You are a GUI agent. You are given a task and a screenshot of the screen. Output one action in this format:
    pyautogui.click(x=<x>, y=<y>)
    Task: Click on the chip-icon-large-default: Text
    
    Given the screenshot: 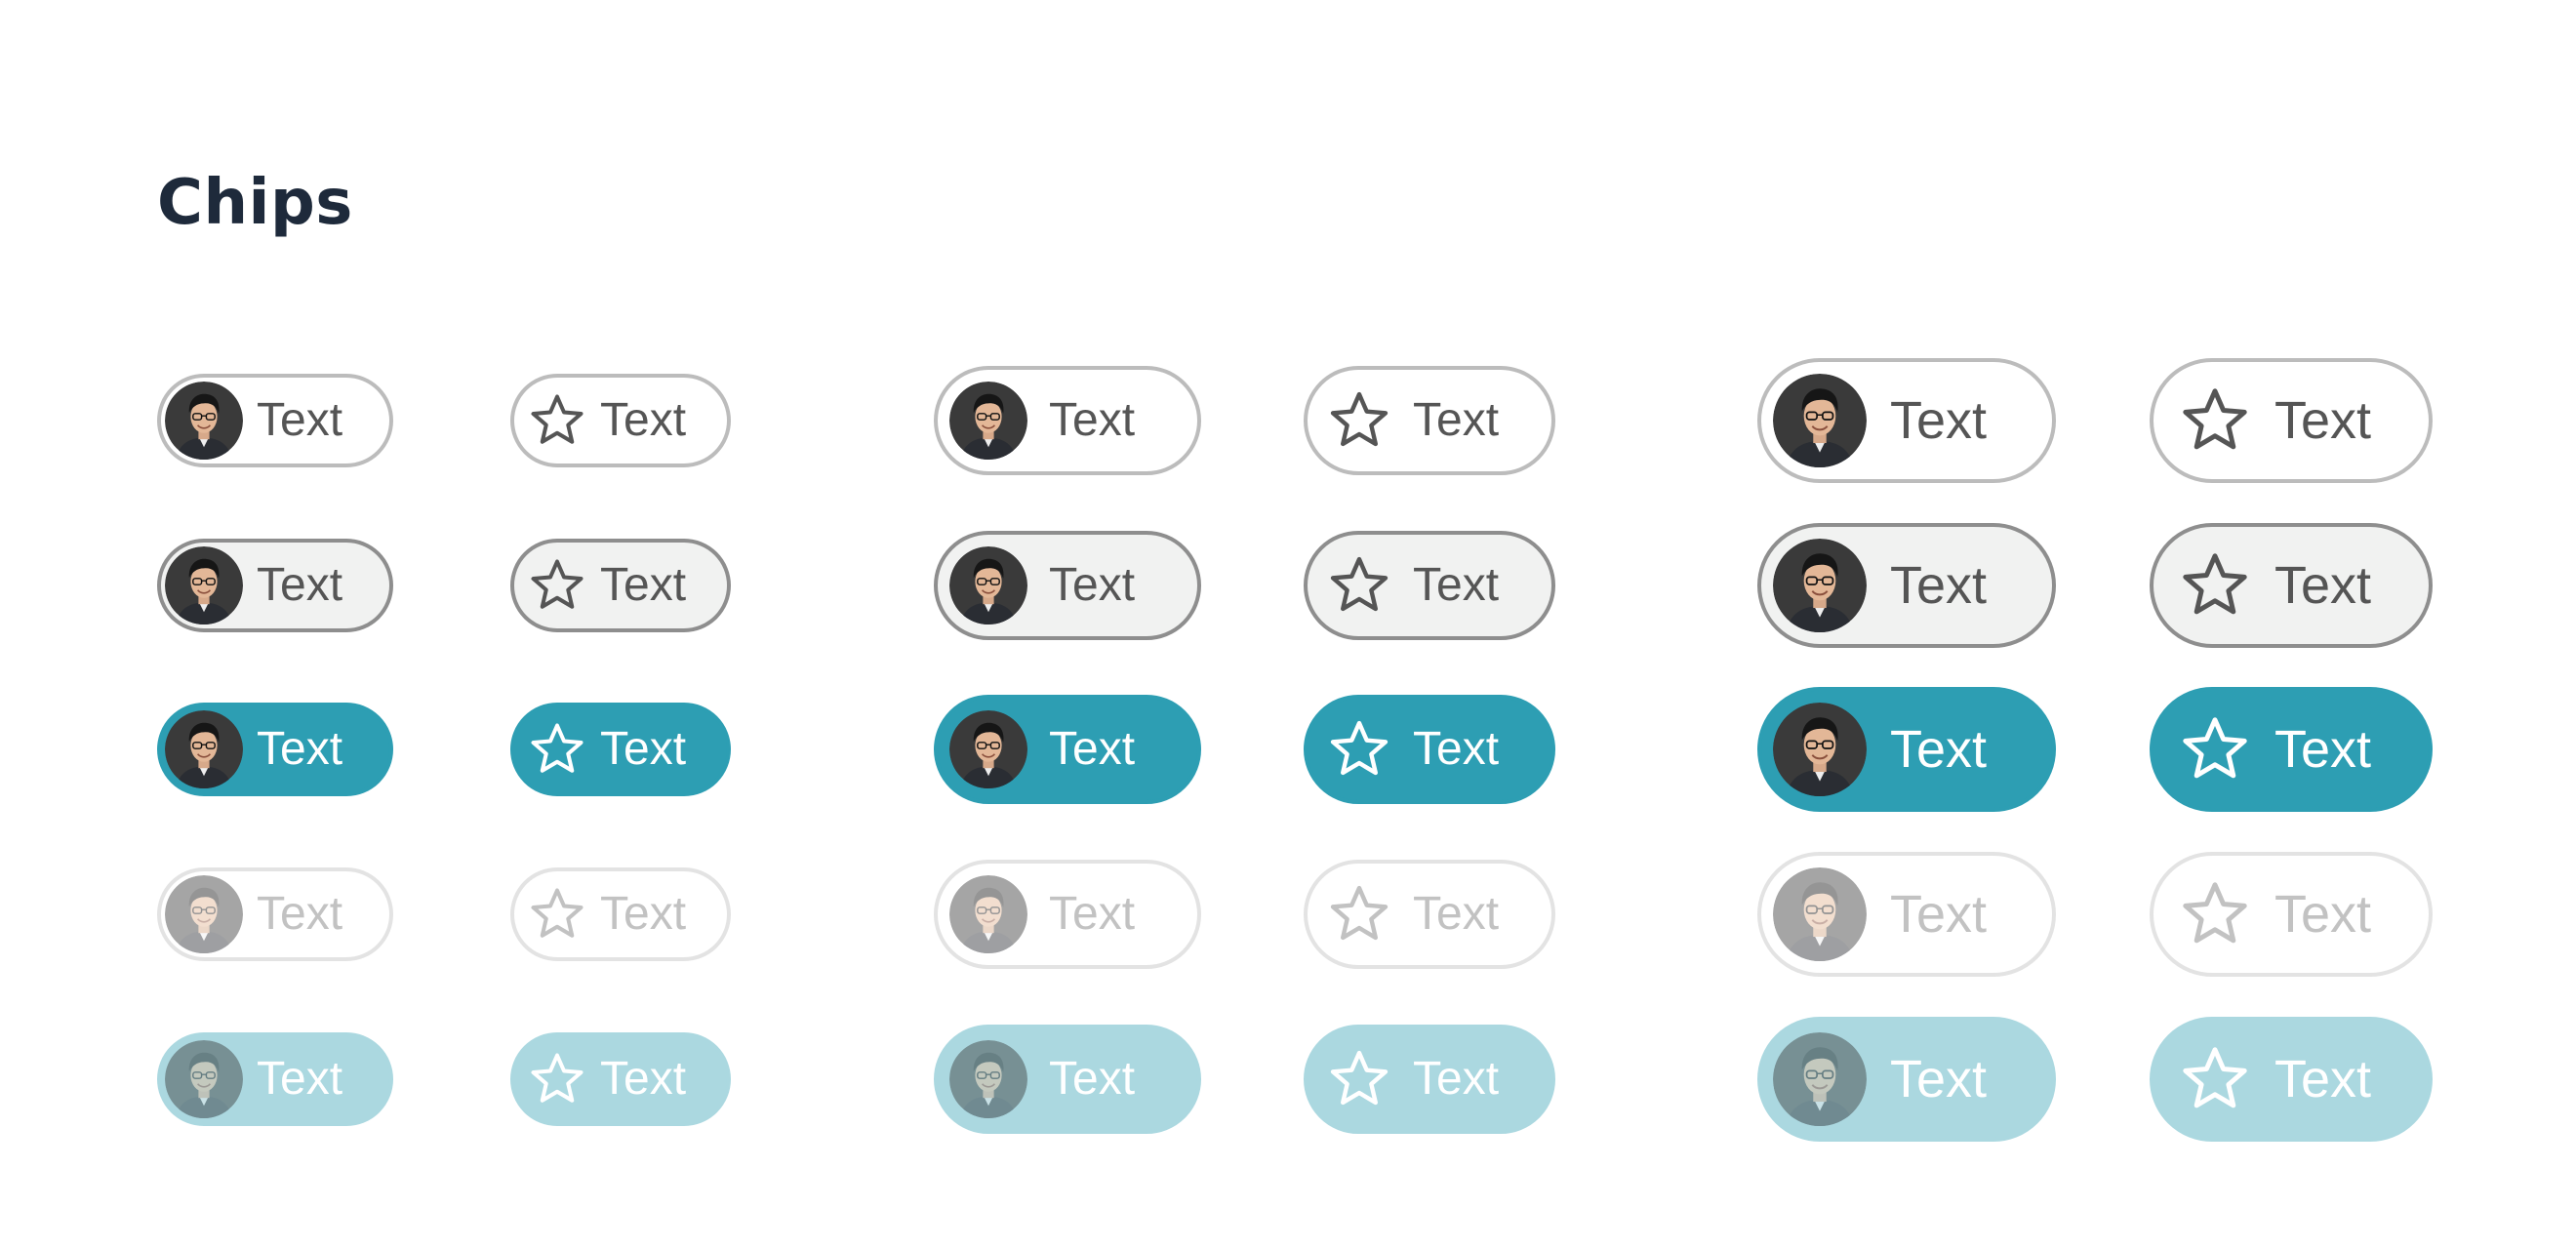 What is the action you would take?
    pyautogui.click(x=2291, y=420)
    